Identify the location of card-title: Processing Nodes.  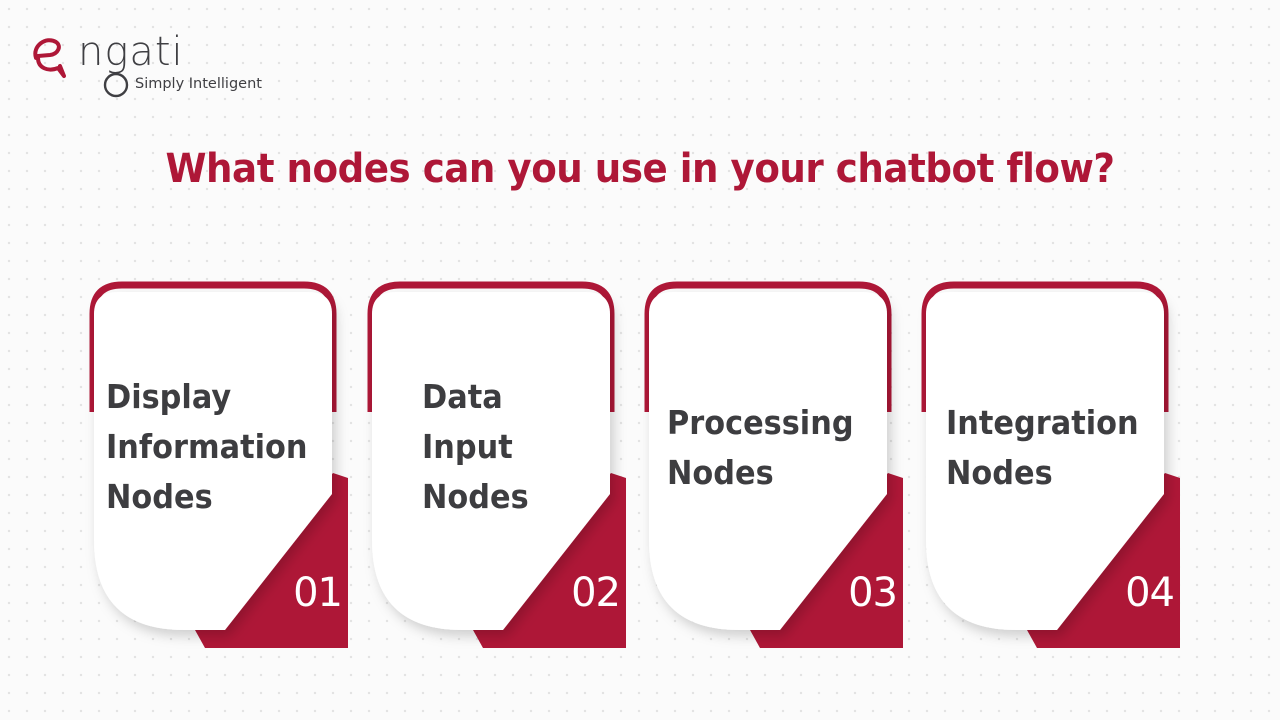
(760, 447).